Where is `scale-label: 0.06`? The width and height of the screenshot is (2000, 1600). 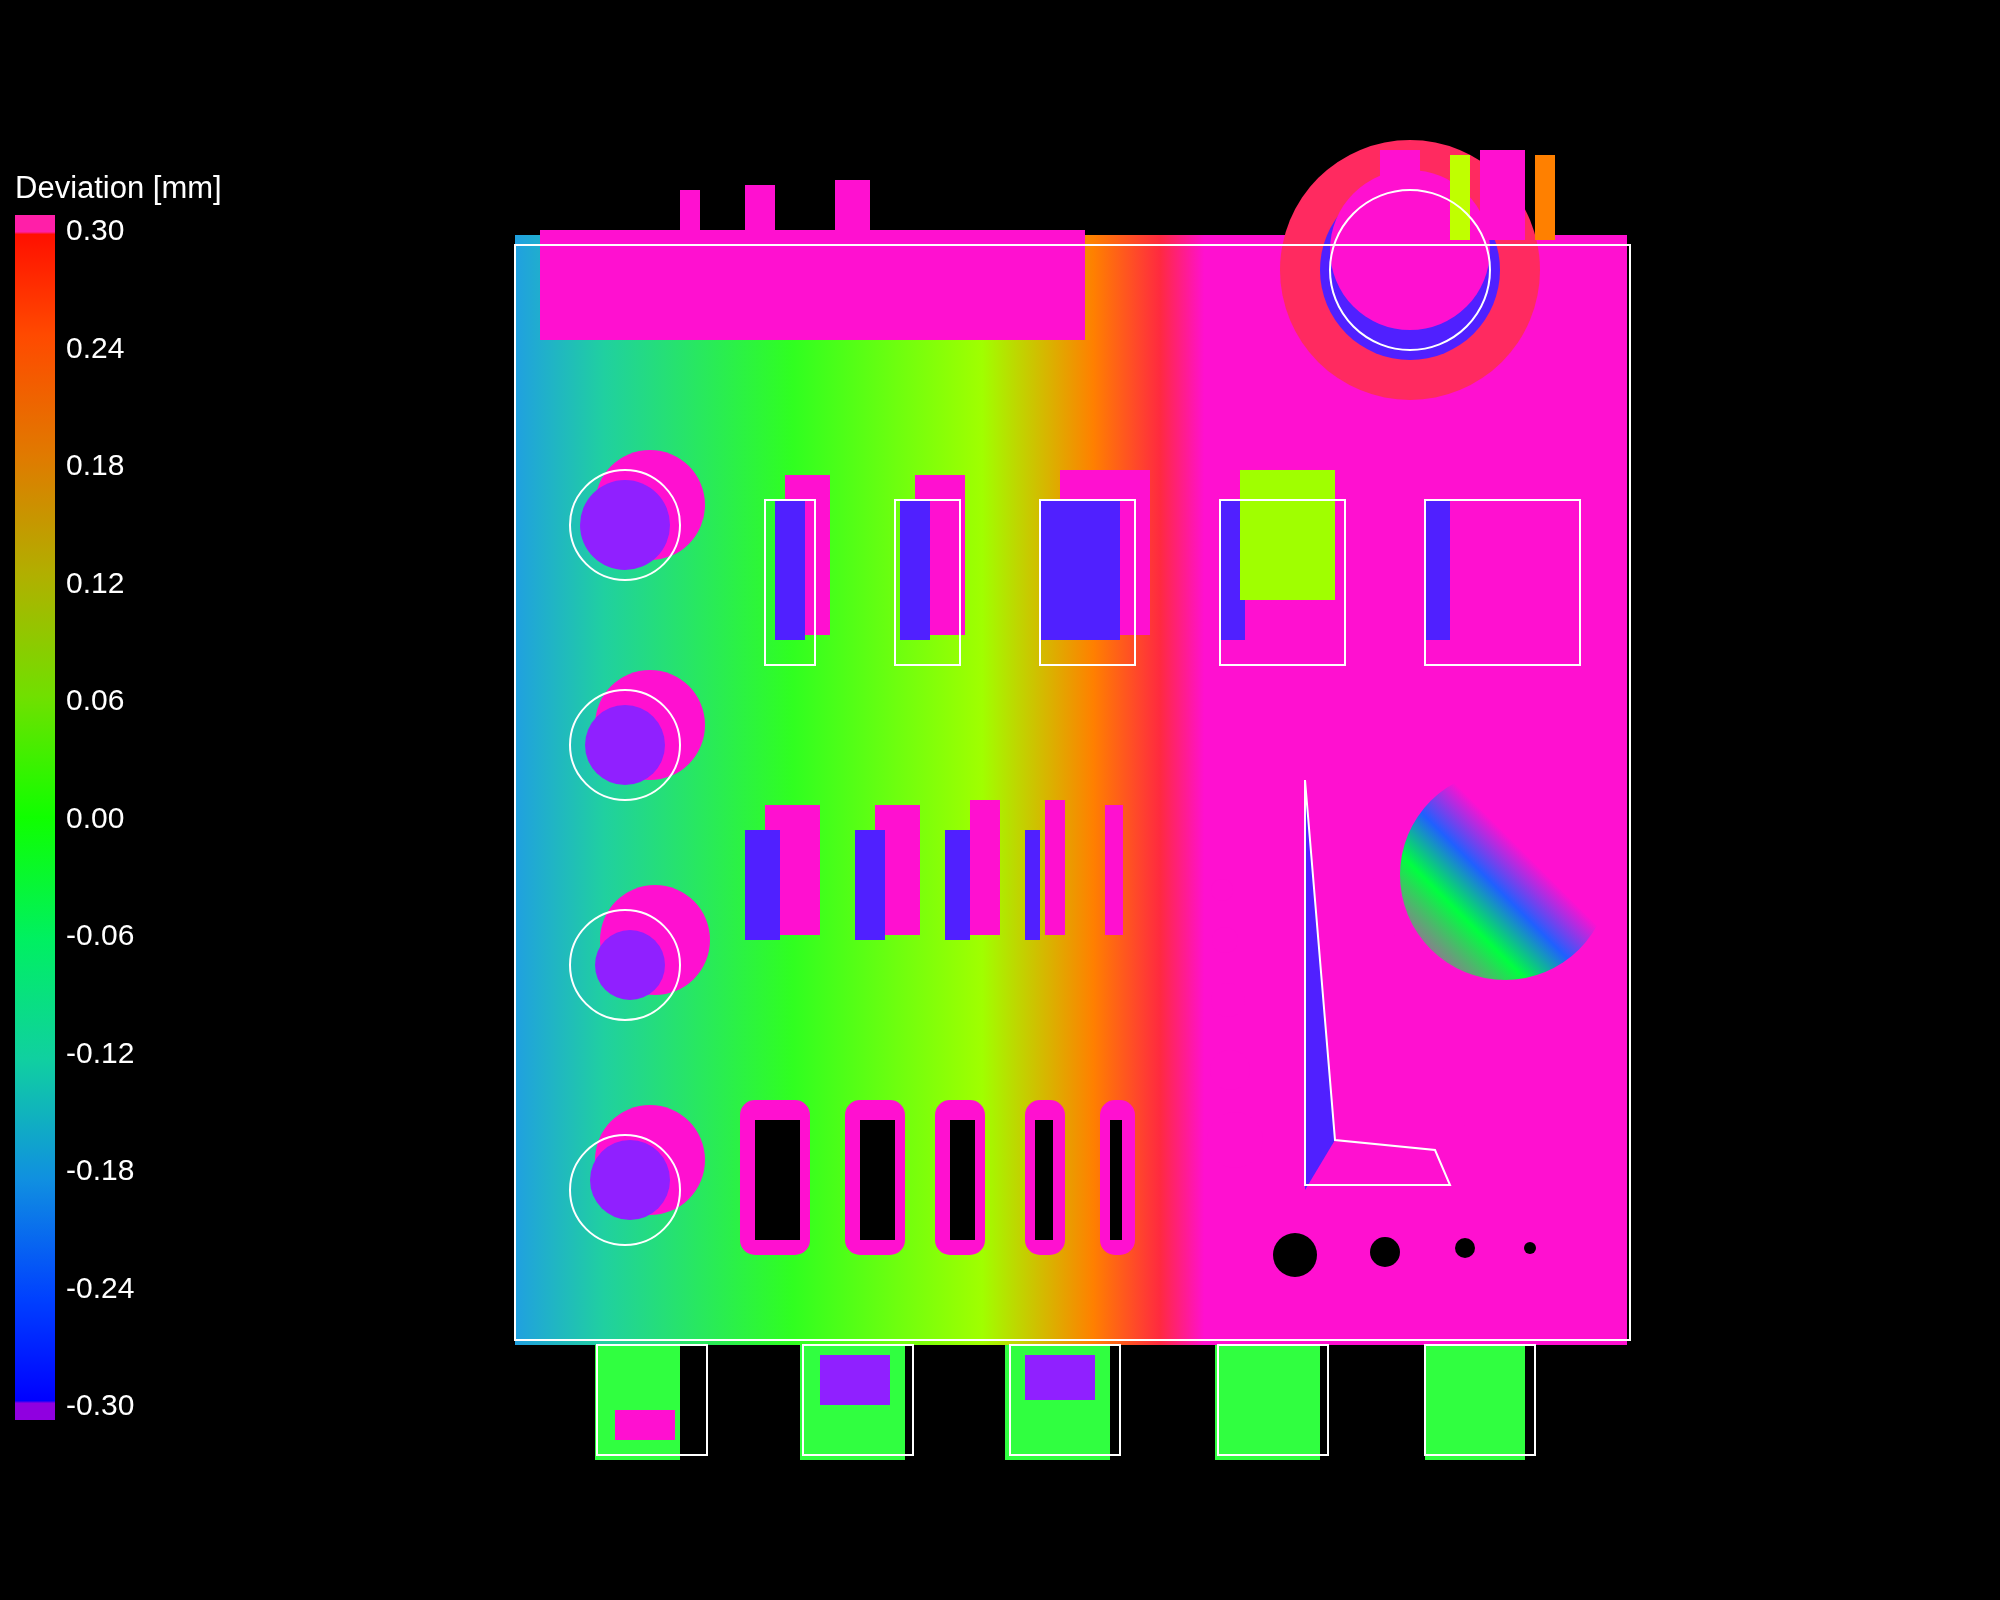 scale-label: 0.06 is located at coordinates (95, 700).